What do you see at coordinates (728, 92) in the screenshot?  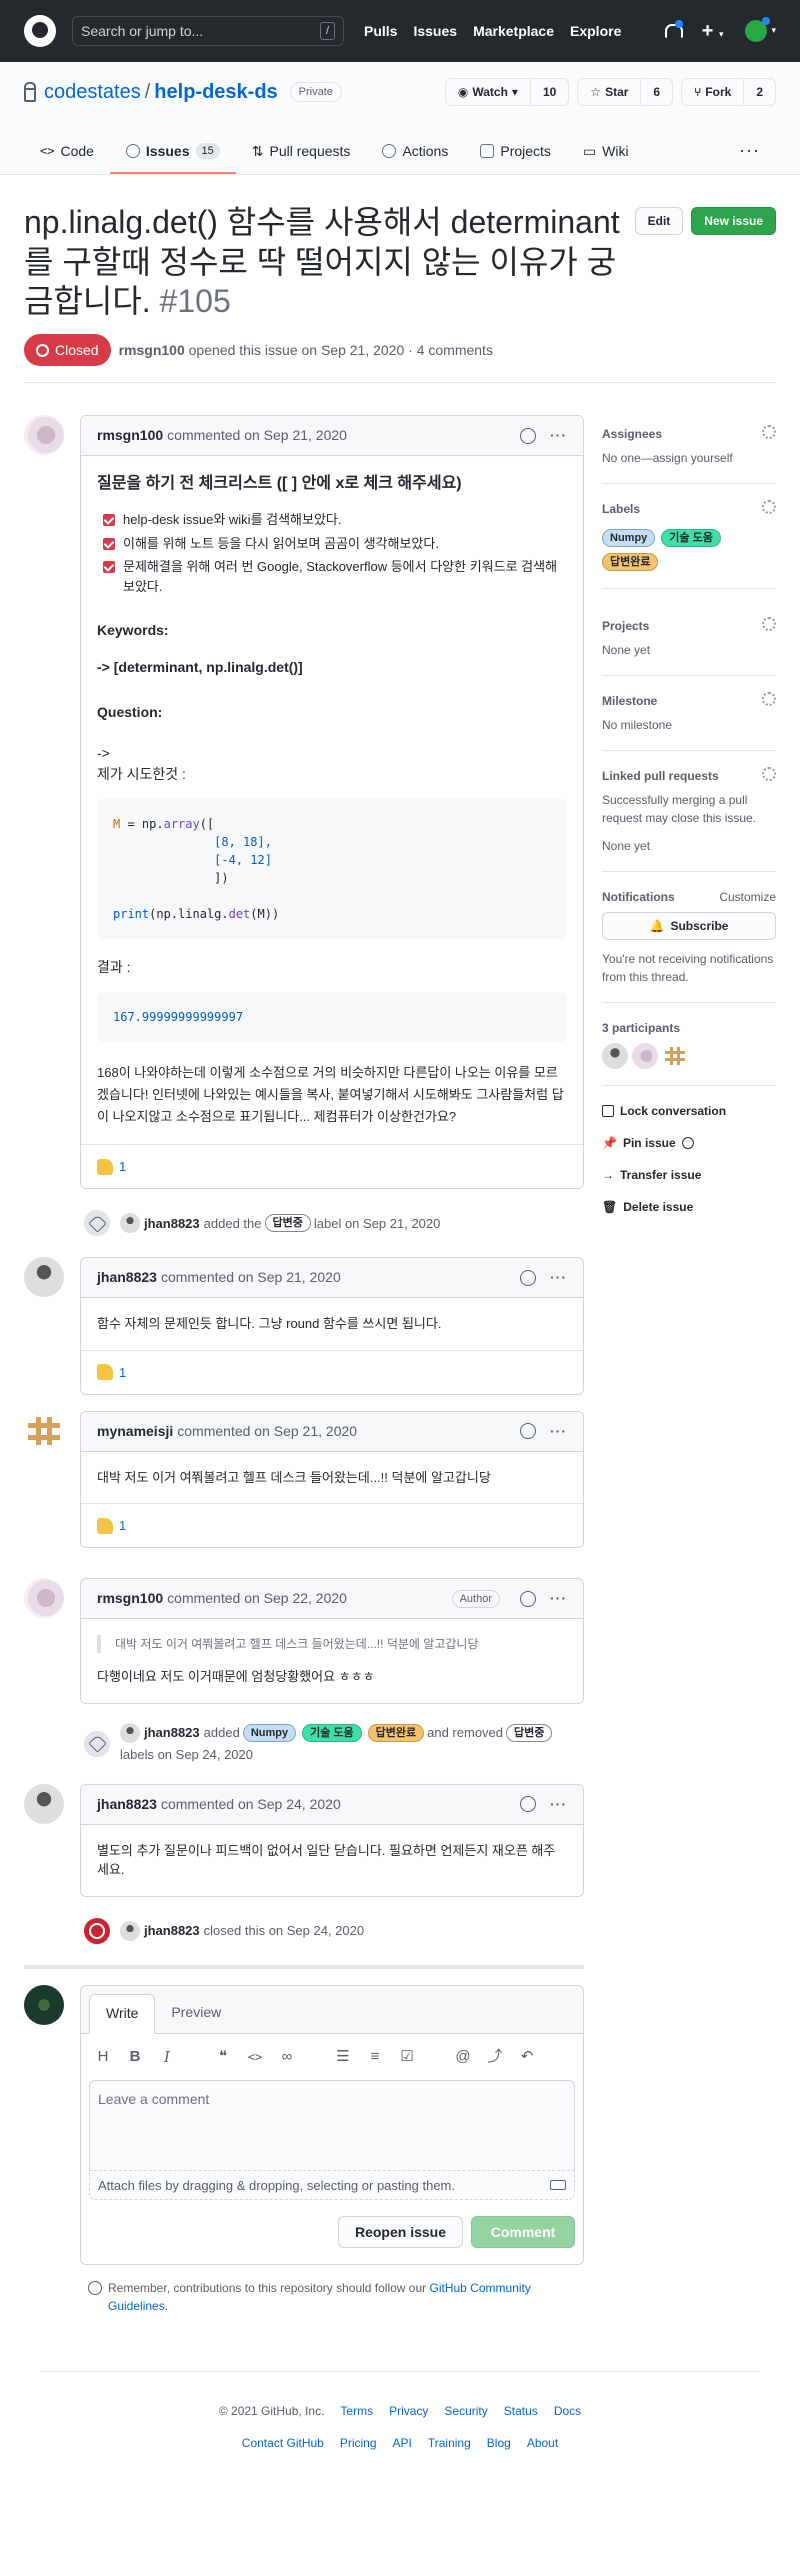 I see `fork-button: ⑂ Fork 2` at bounding box center [728, 92].